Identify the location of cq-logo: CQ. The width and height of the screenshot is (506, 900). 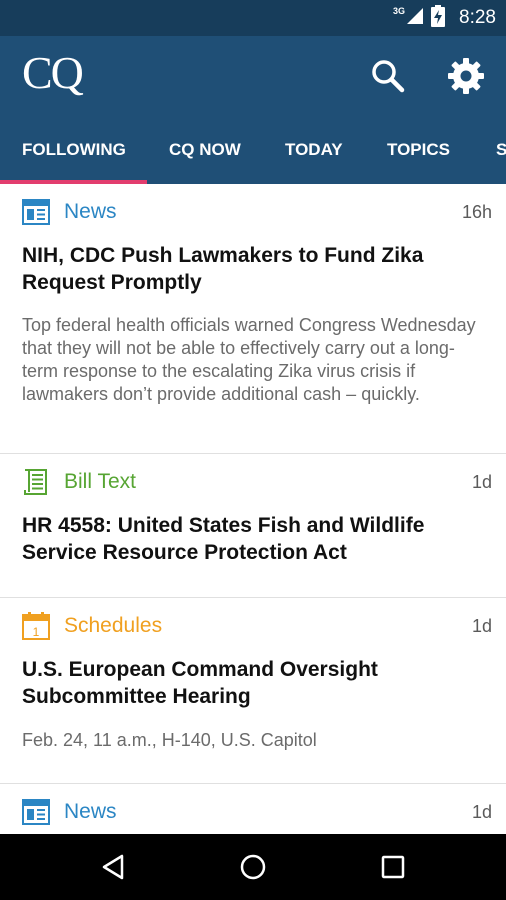
(53, 72).